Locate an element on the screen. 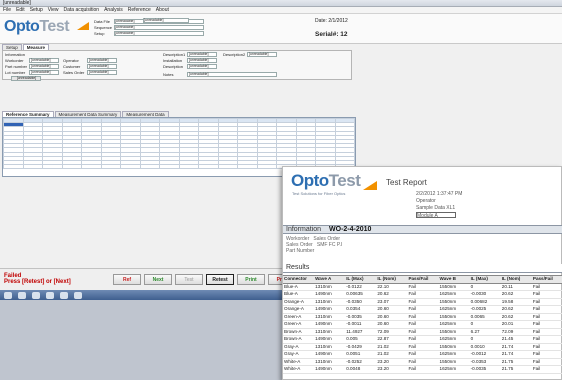 This screenshot has width=562, height=380. table-cell: -0.0252 is located at coordinates (361, 362).